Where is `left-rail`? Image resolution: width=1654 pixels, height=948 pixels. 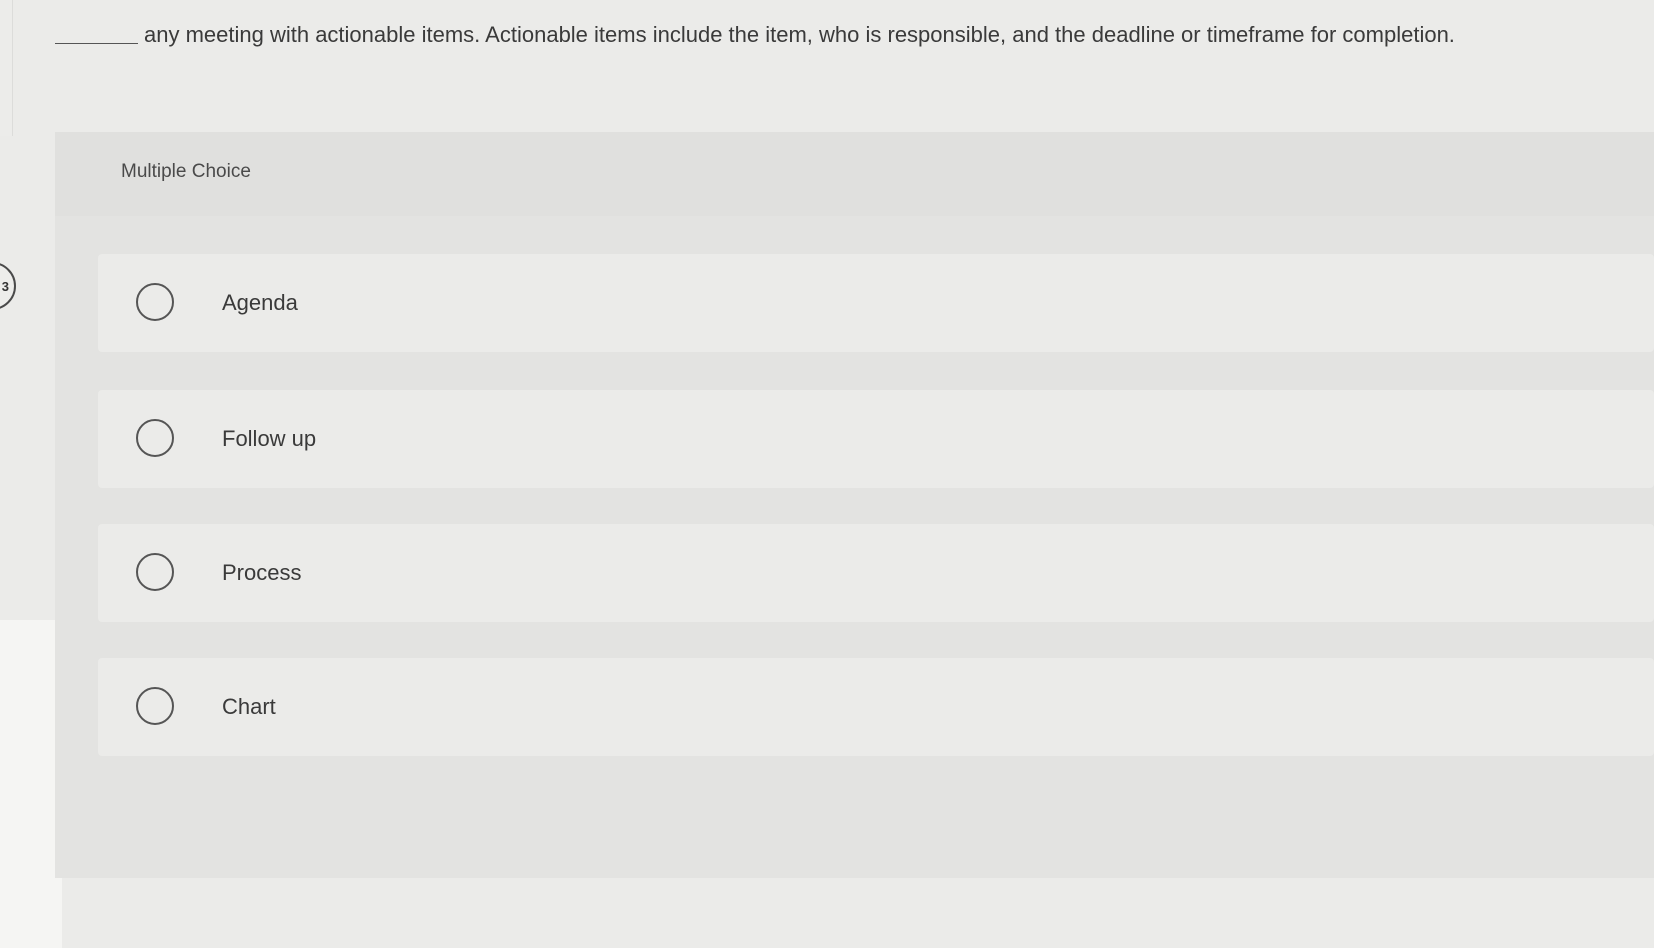
left-rail is located at coordinates (6, 68).